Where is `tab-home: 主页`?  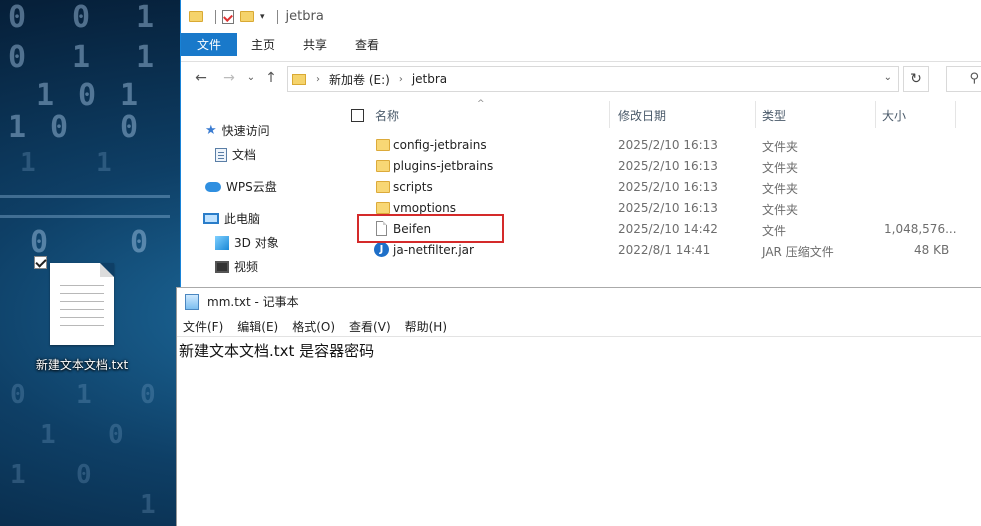
tab-home: 主页 is located at coordinates (263, 44).